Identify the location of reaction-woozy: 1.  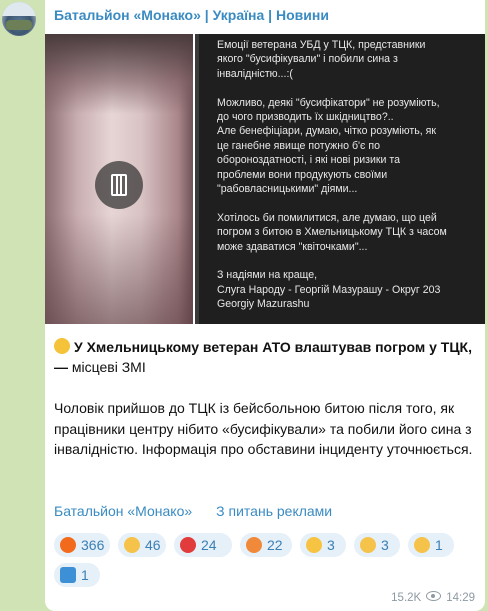
(431, 545).